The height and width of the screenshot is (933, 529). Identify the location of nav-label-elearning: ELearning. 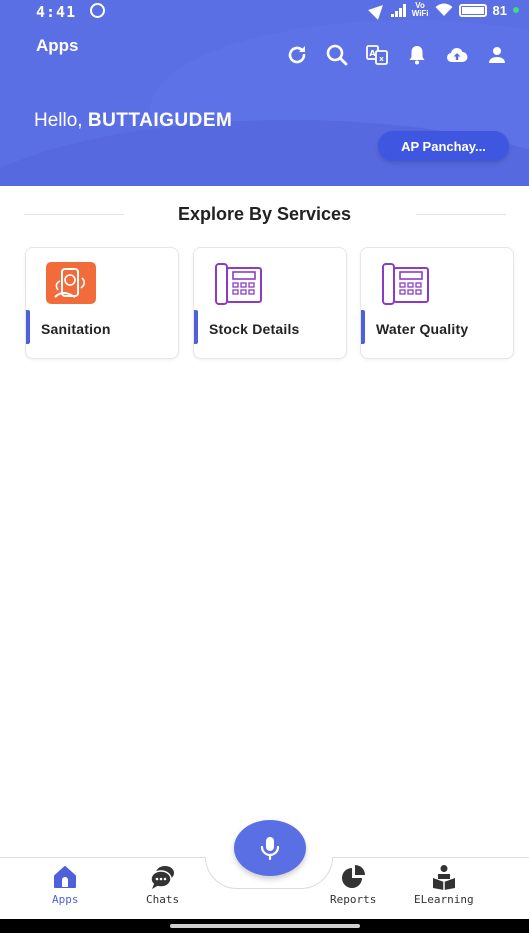
(444, 899).